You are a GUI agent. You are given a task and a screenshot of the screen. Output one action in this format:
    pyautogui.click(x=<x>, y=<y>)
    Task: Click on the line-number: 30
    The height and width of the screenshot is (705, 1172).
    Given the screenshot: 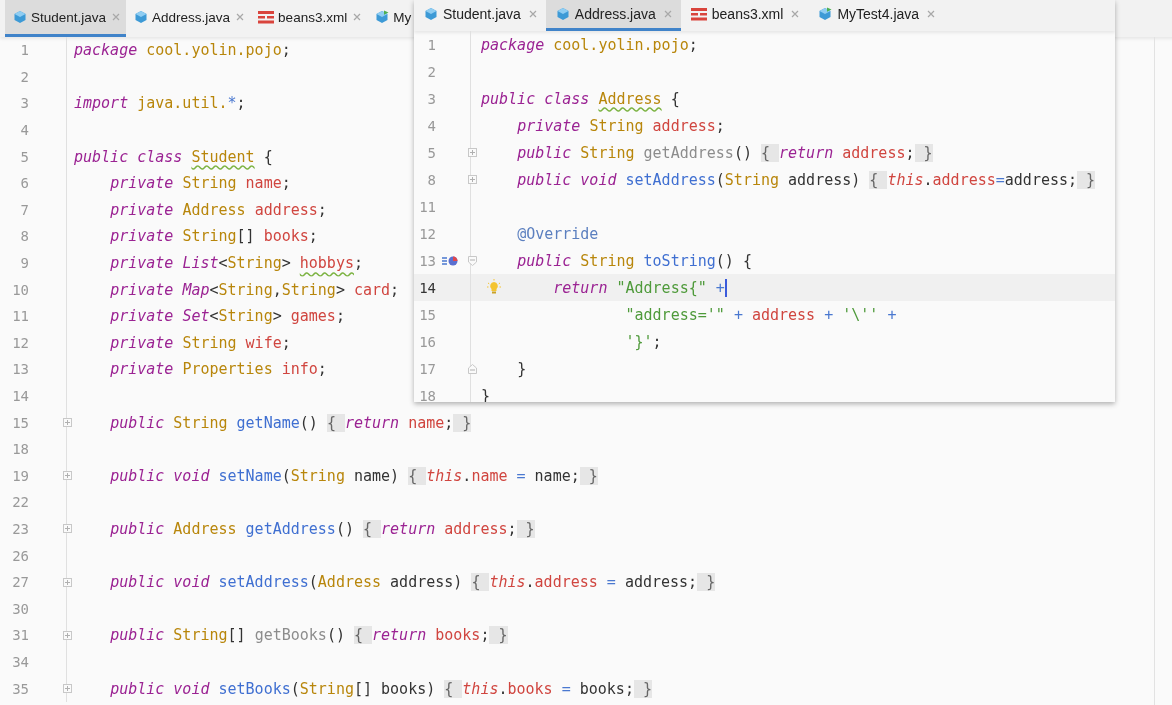 What is the action you would take?
    pyautogui.click(x=20, y=608)
    